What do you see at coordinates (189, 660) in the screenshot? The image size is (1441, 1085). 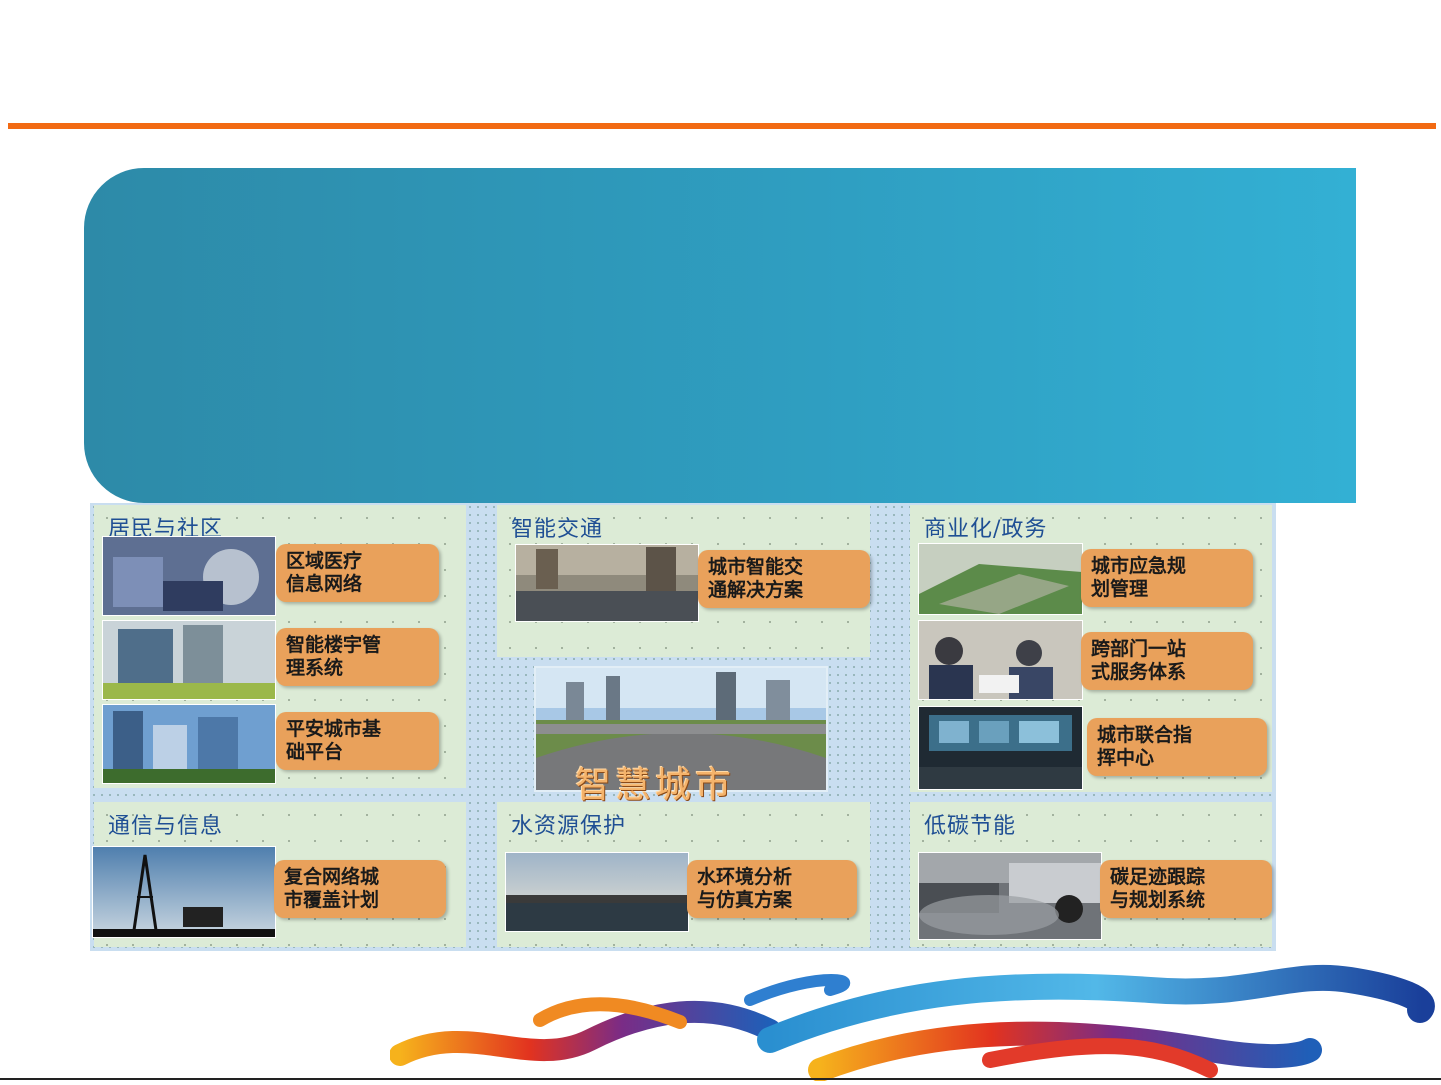 I see `building-photo` at bounding box center [189, 660].